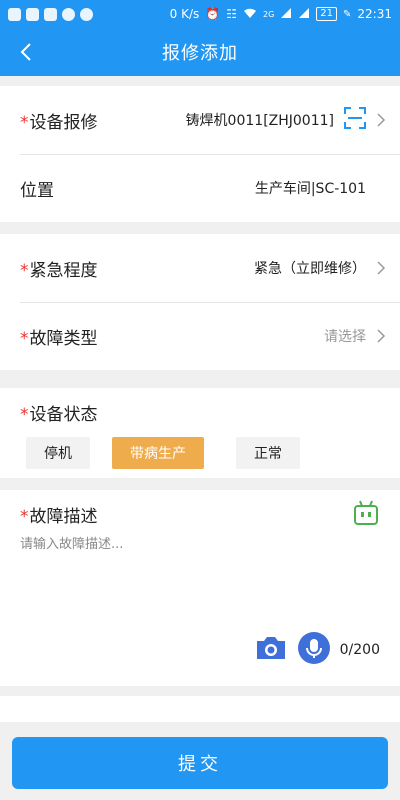  I want to click on fault-type-label: *故障类型, so click(59, 336).